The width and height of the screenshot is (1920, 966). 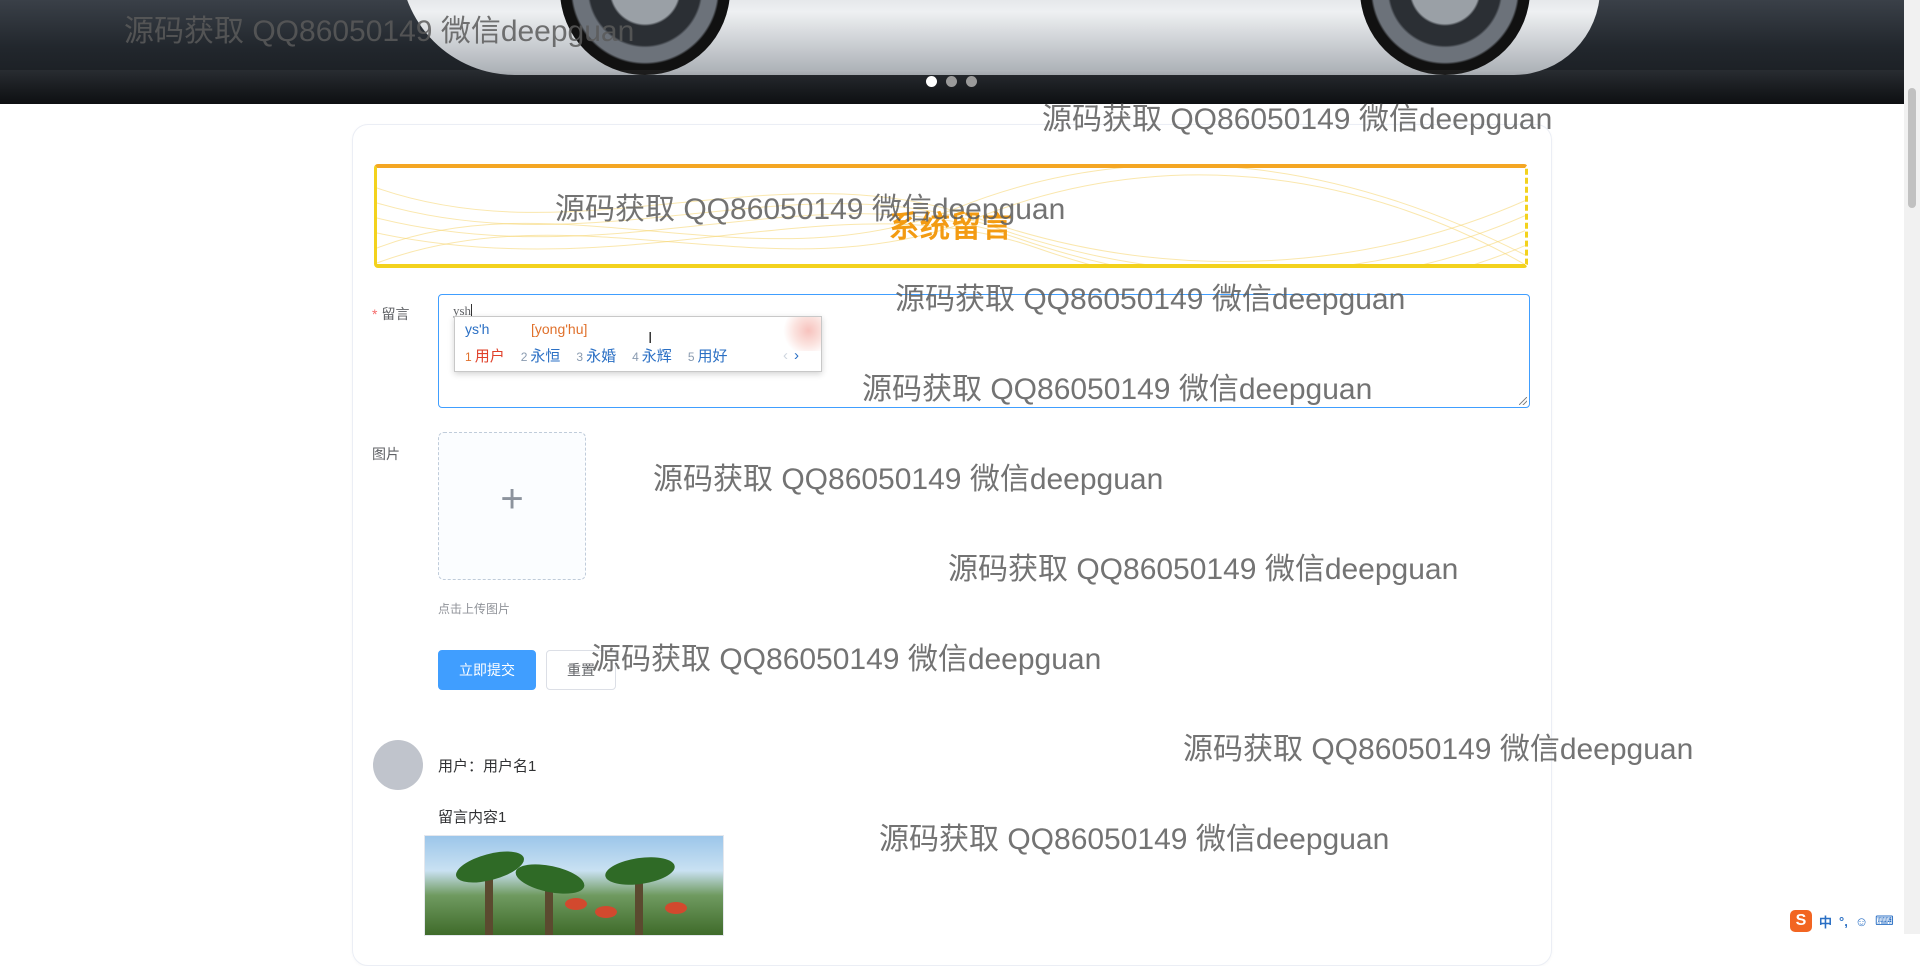 What do you see at coordinates (512, 499) in the screenshot?
I see `plus-icon: +` at bounding box center [512, 499].